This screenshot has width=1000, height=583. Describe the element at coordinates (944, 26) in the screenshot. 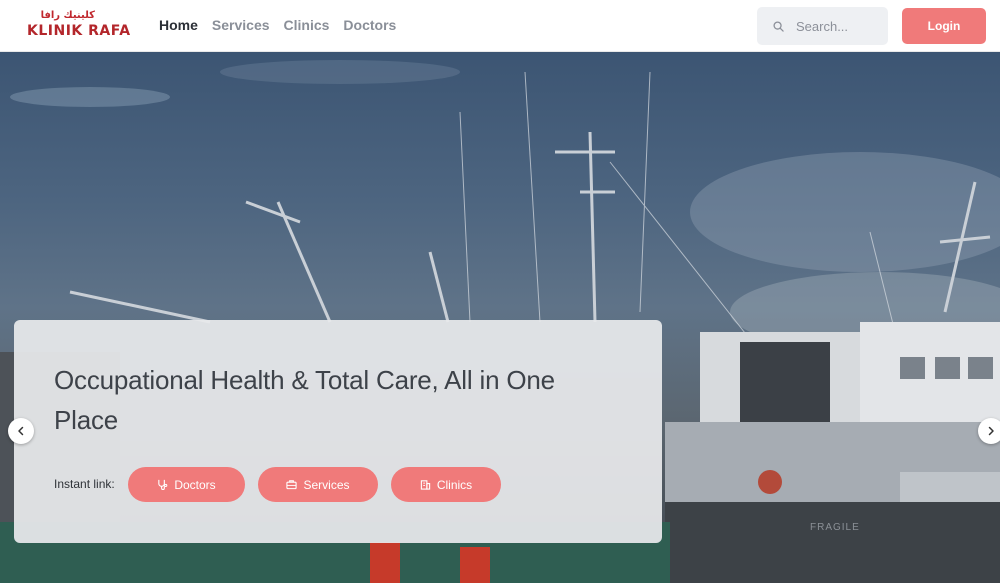

I see `login-button: Login` at that location.